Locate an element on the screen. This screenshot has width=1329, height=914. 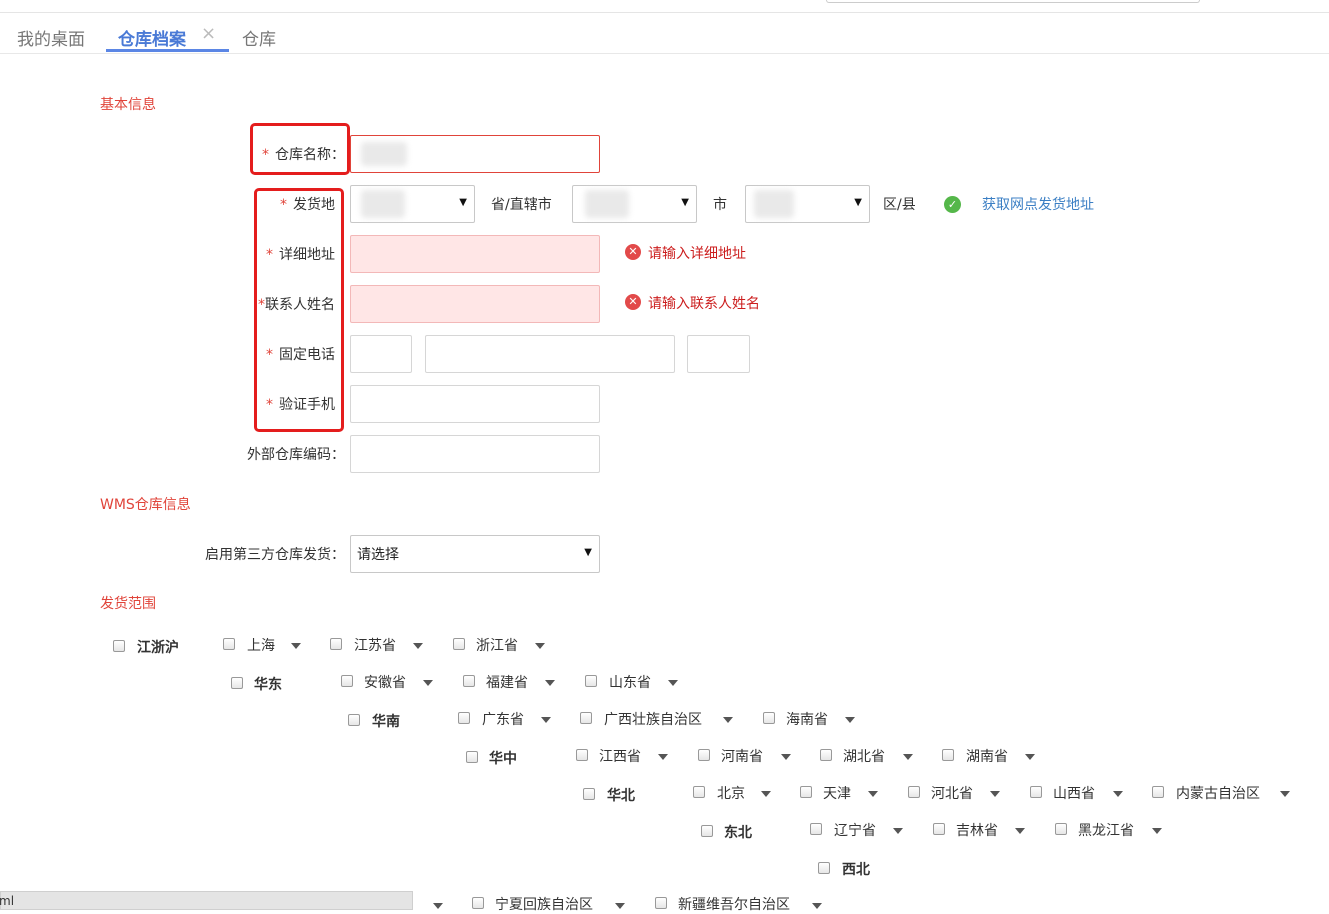
tab-warehouse: 仓库 is located at coordinates (259, 37).